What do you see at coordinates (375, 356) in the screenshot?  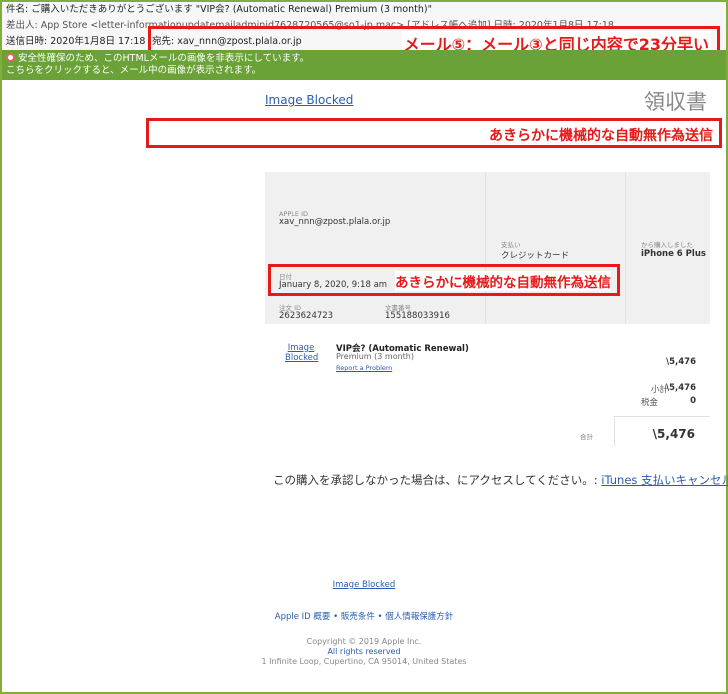 I see `item-subtitle: Premium (3 month)` at bounding box center [375, 356].